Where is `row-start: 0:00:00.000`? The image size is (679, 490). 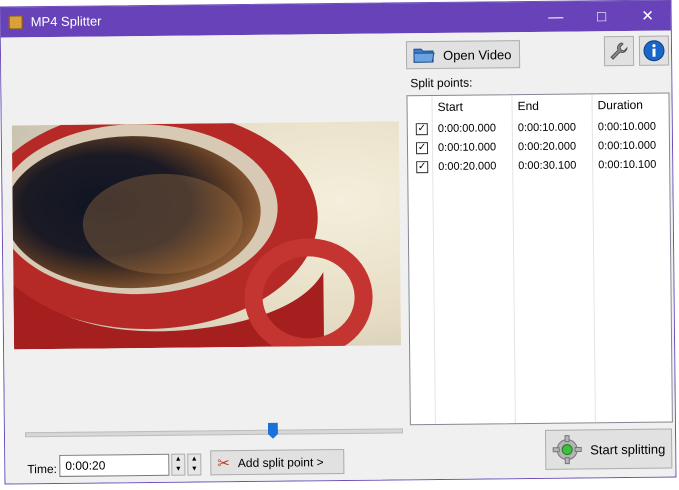 row-start: 0:00:00.000 is located at coordinates (466, 128).